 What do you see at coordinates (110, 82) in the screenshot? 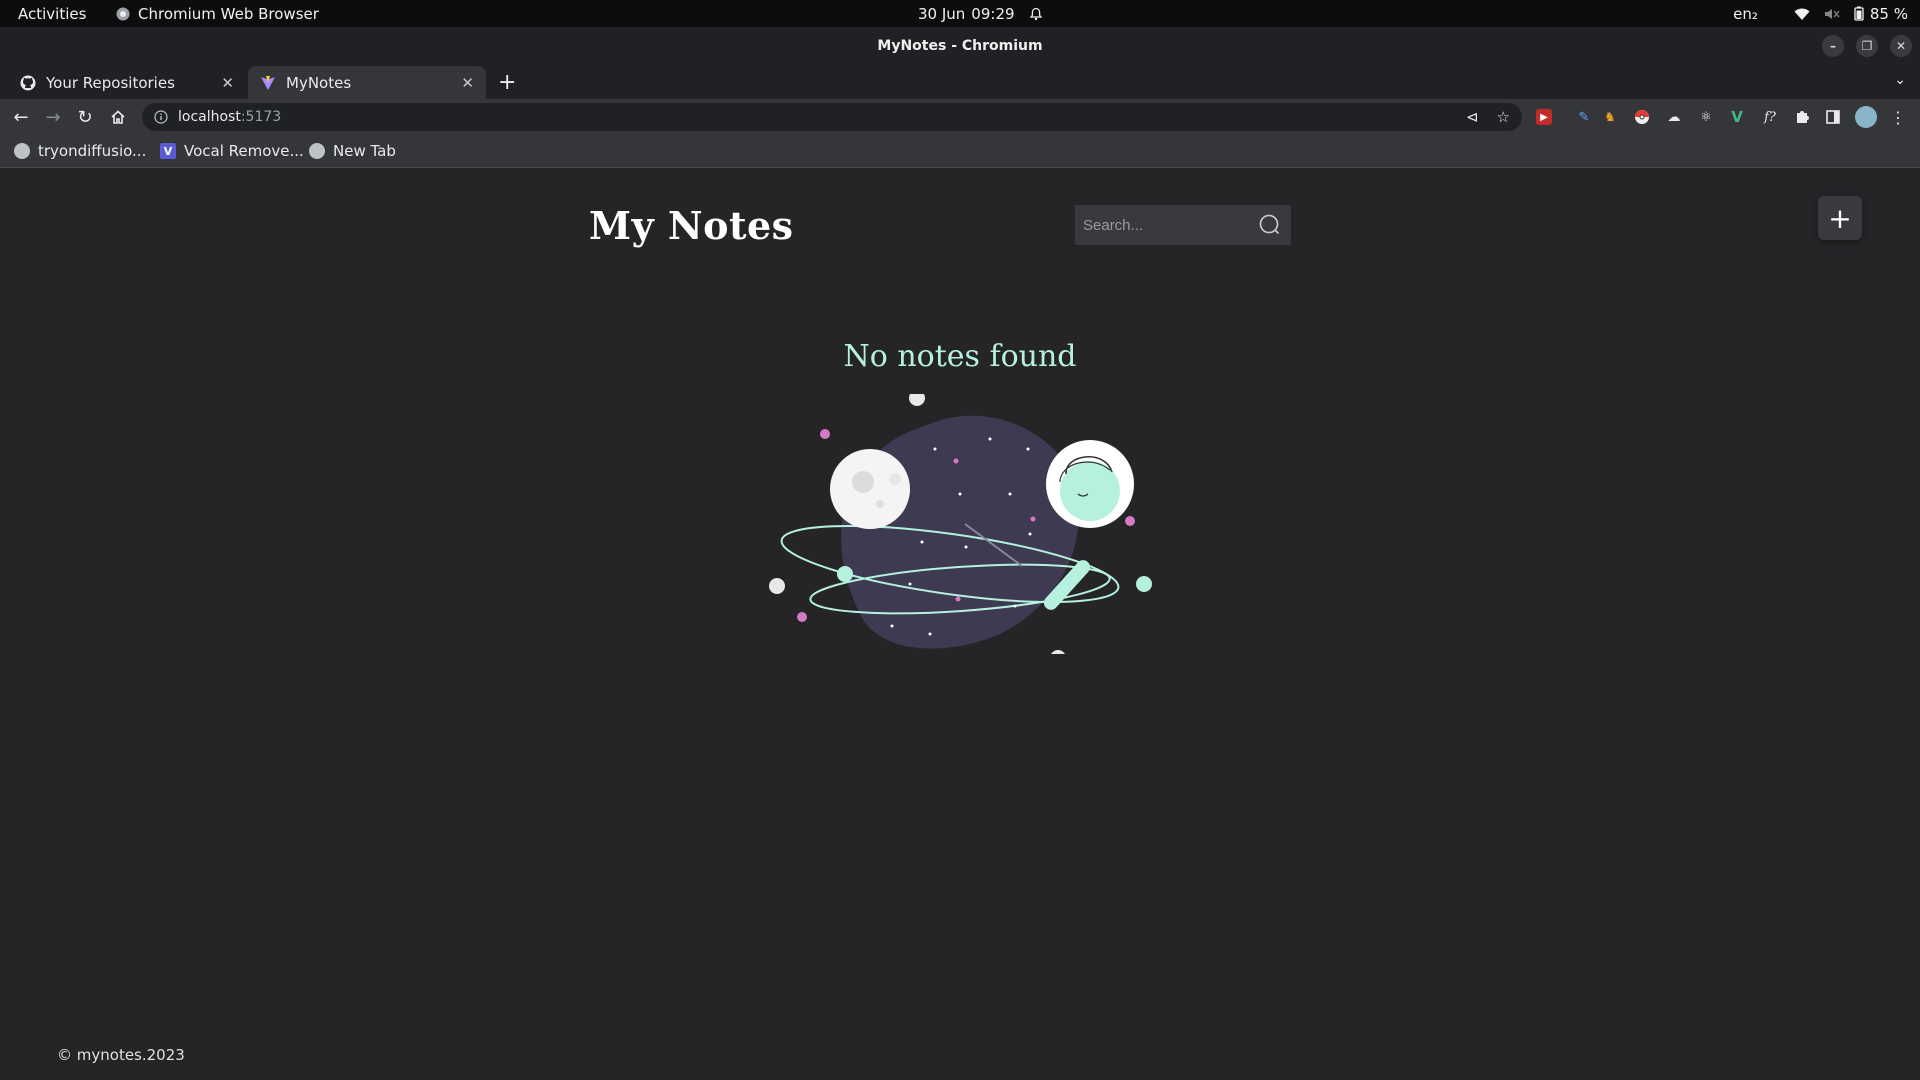
I see `tab-title: Your Repositories` at bounding box center [110, 82].